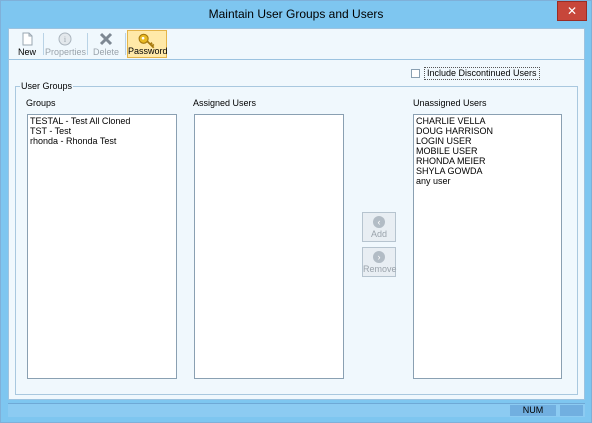 This screenshot has width=592, height=423. I want to click on status-message-area, so click(255, 410).